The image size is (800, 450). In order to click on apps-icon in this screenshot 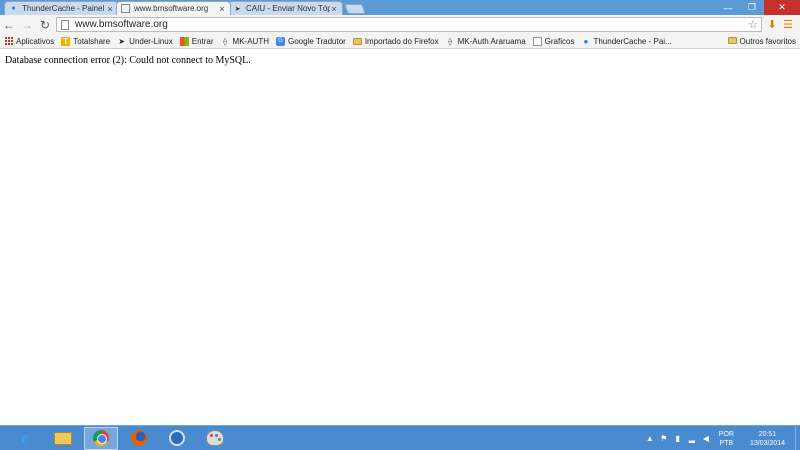, I will do `click(8, 41)`.